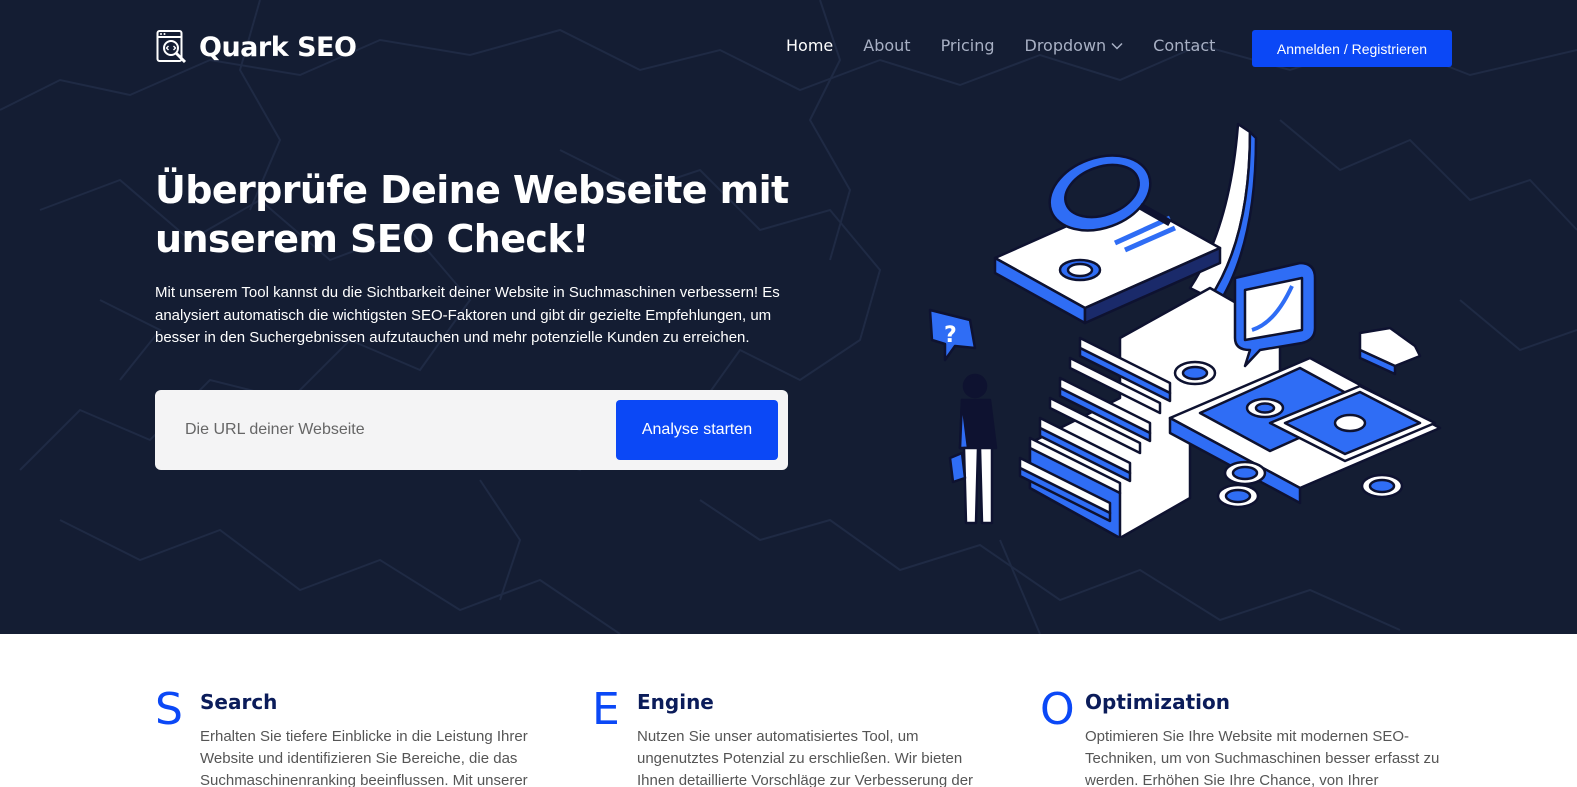  I want to click on nav-item-about: About, so click(886, 45).